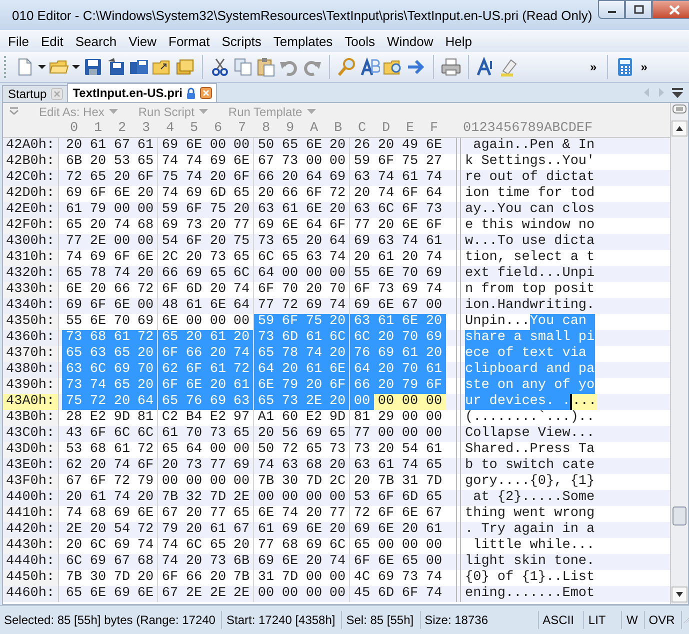  I want to click on menu-item: Scripts, so click(242, 41).